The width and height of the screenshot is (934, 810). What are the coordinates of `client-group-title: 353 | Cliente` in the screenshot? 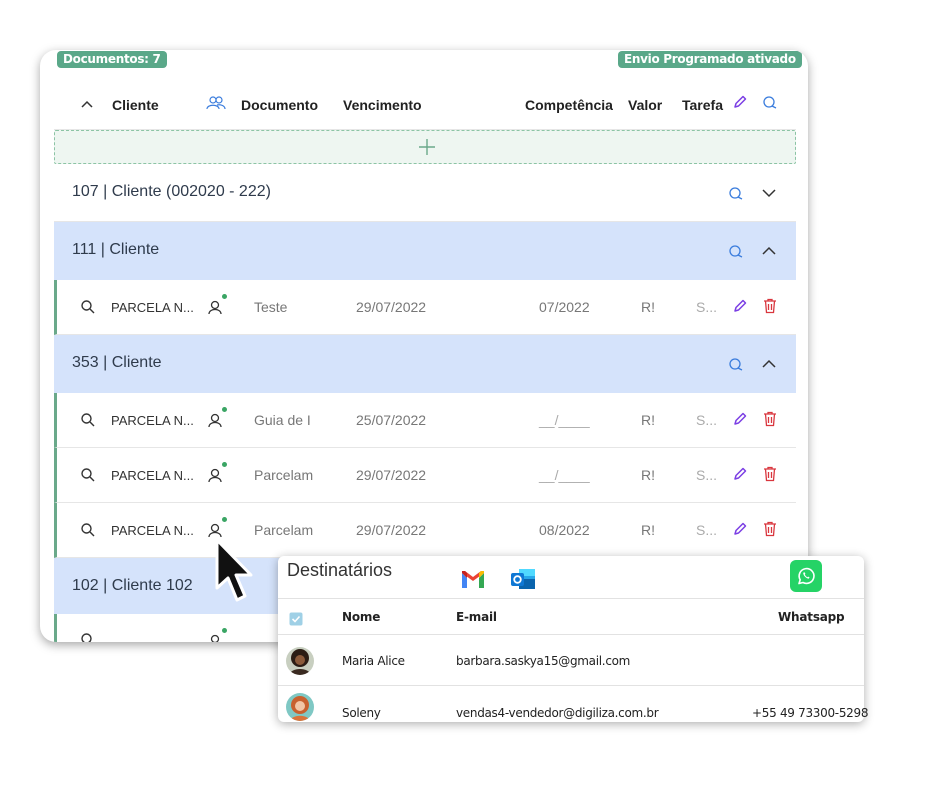 It's located at (117, 362).